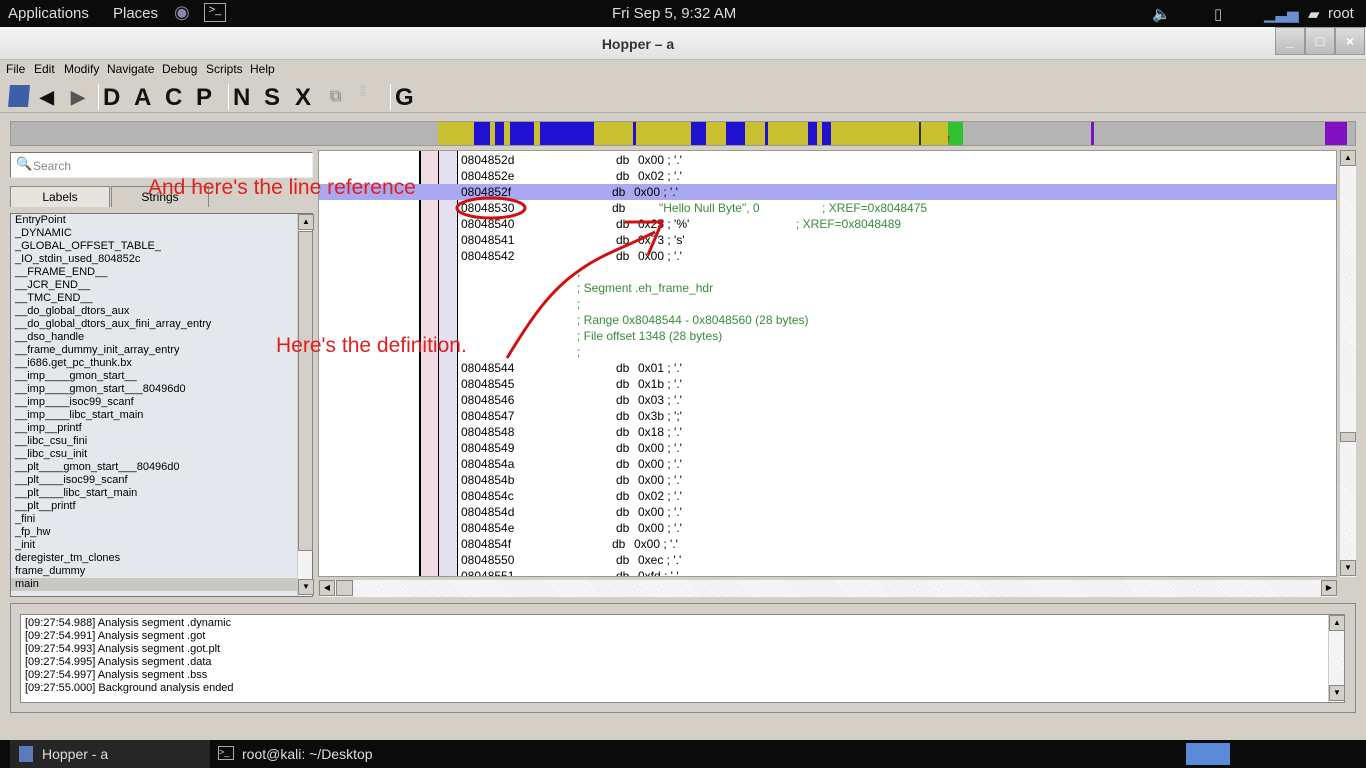 The height and width of the screenshot is (768, 1366). I want to click on taskbar-item-terminal: >_ root@kali: ~/Desktop, so click(337, 754).